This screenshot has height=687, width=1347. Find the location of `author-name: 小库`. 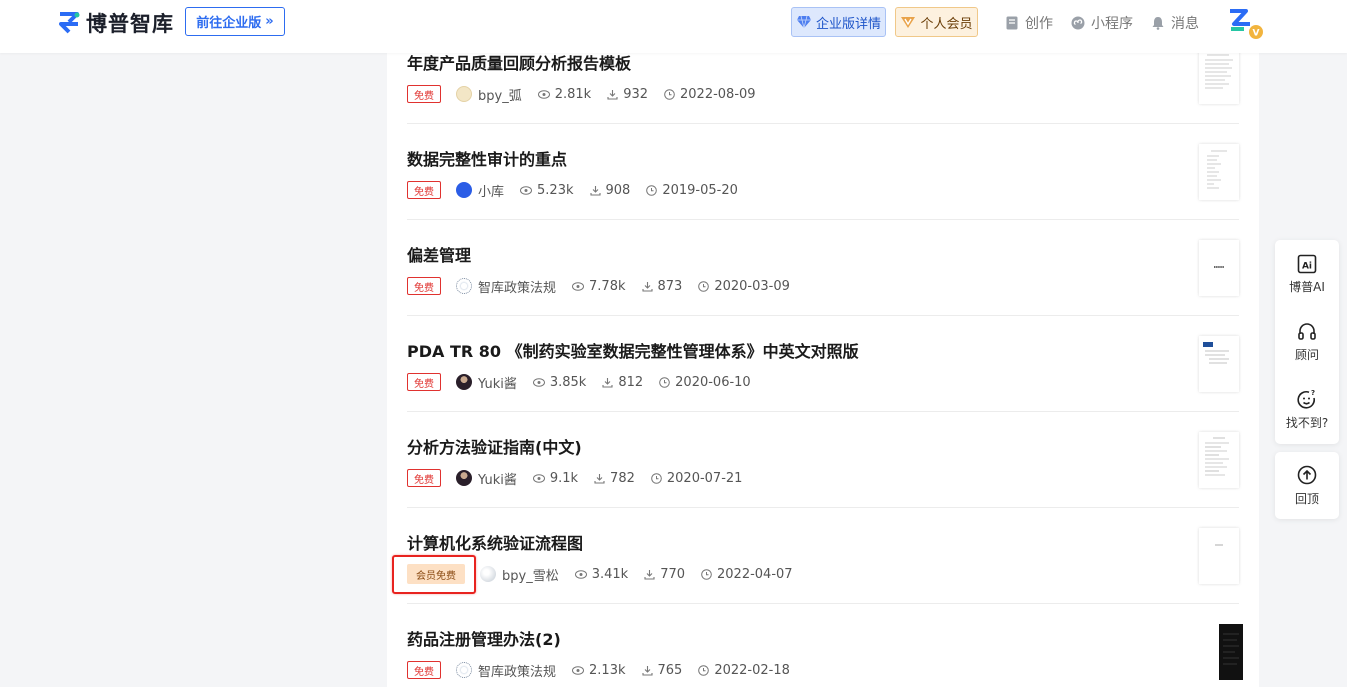

author-name: 小库 is located at coordinates (491, 190).